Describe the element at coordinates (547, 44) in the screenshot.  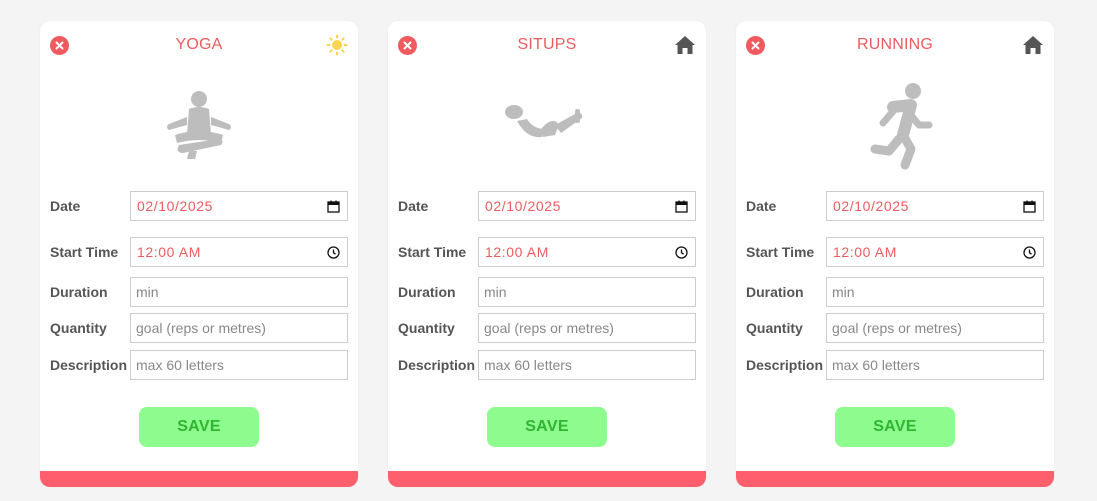
I see `card-title: SITUPS` at that location.